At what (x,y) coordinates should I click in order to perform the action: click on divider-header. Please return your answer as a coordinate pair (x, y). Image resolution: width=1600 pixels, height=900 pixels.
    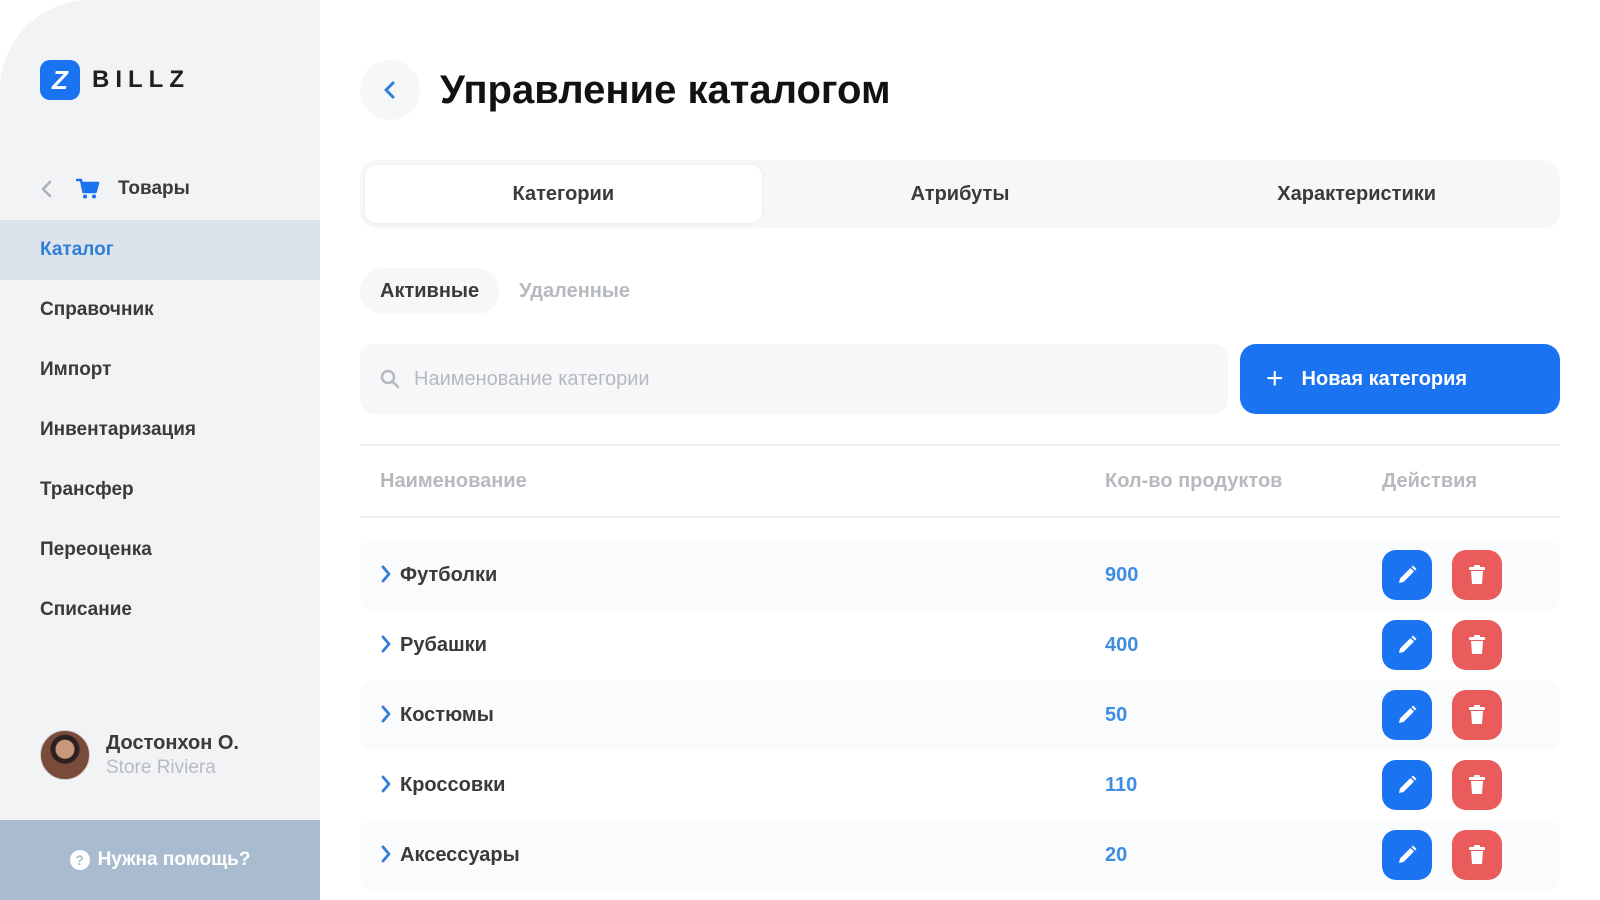
    Looking at the image, I should click on (960, 517).